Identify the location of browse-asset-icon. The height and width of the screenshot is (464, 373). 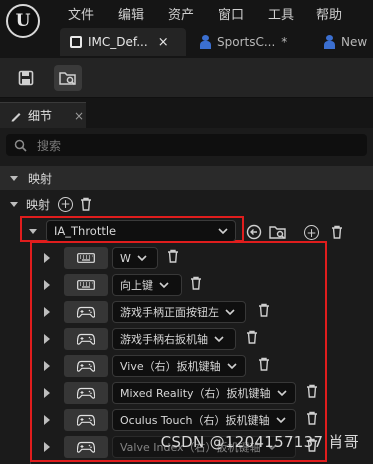
(278, 232).